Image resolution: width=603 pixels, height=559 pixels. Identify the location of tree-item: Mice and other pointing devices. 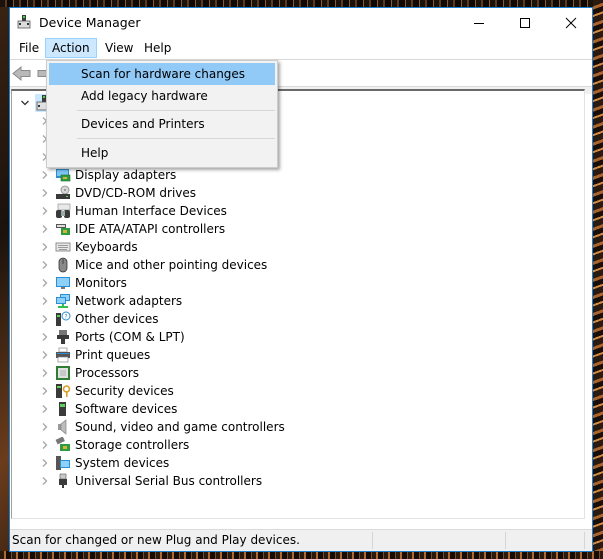
(298, 265).